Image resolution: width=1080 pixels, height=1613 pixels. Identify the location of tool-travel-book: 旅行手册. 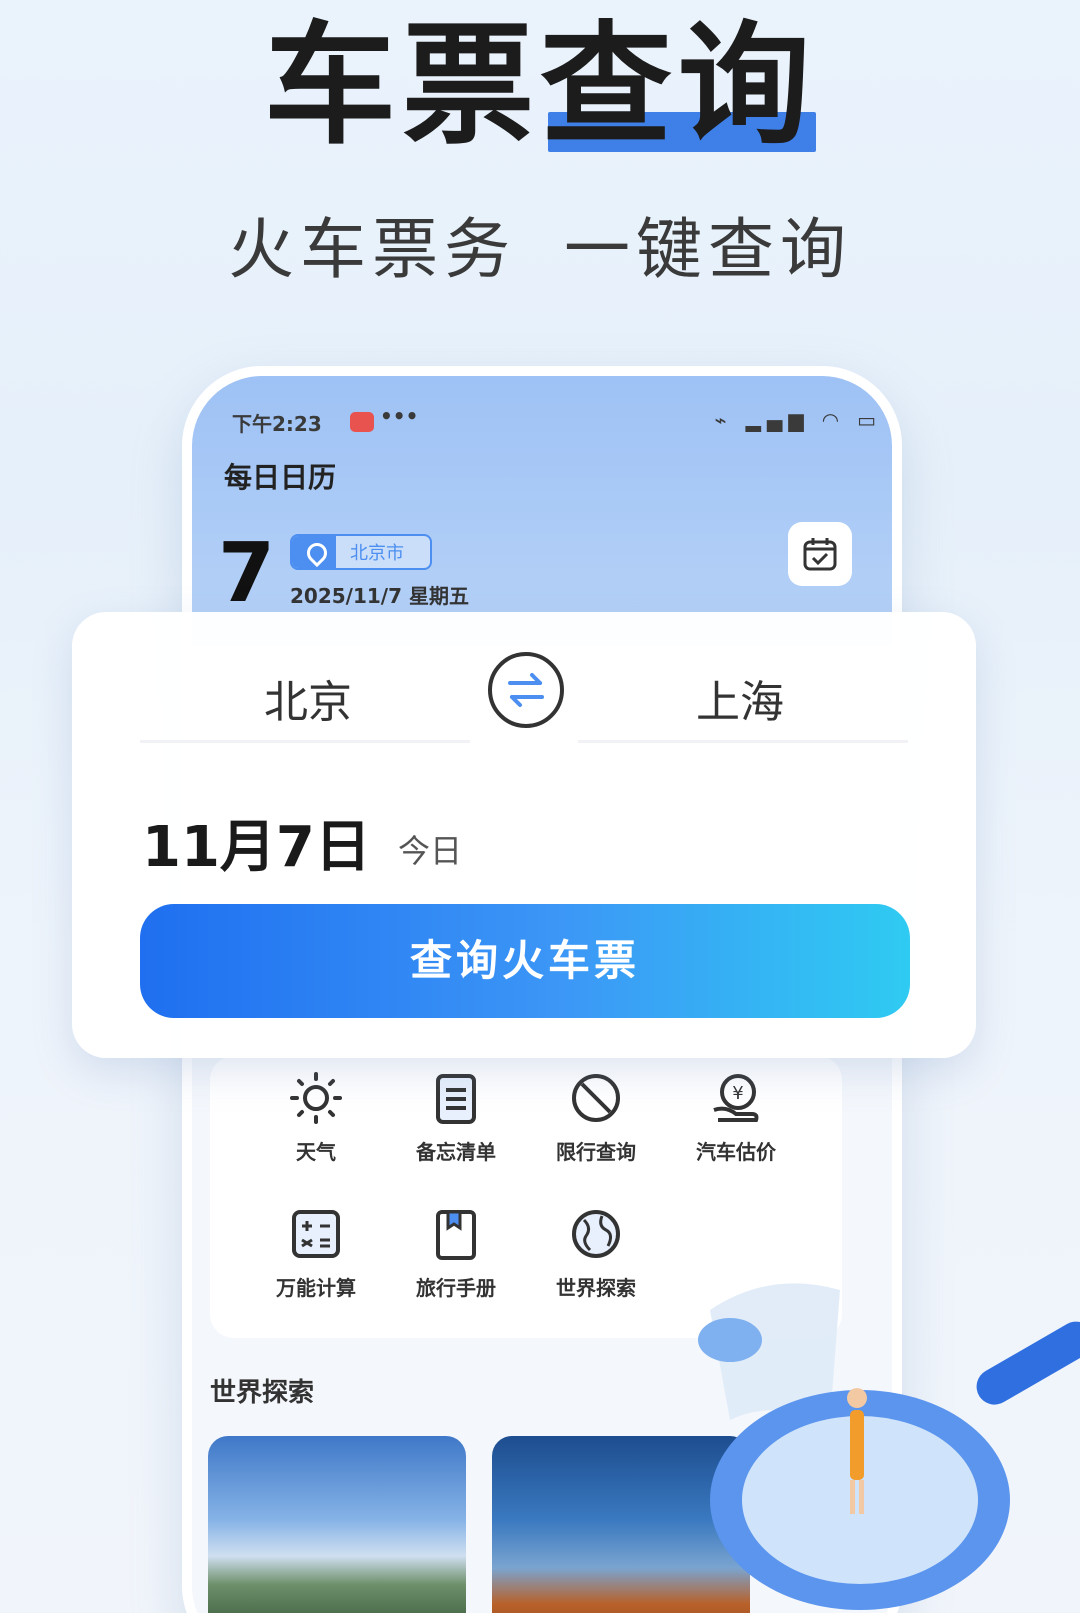
(456, 1253).